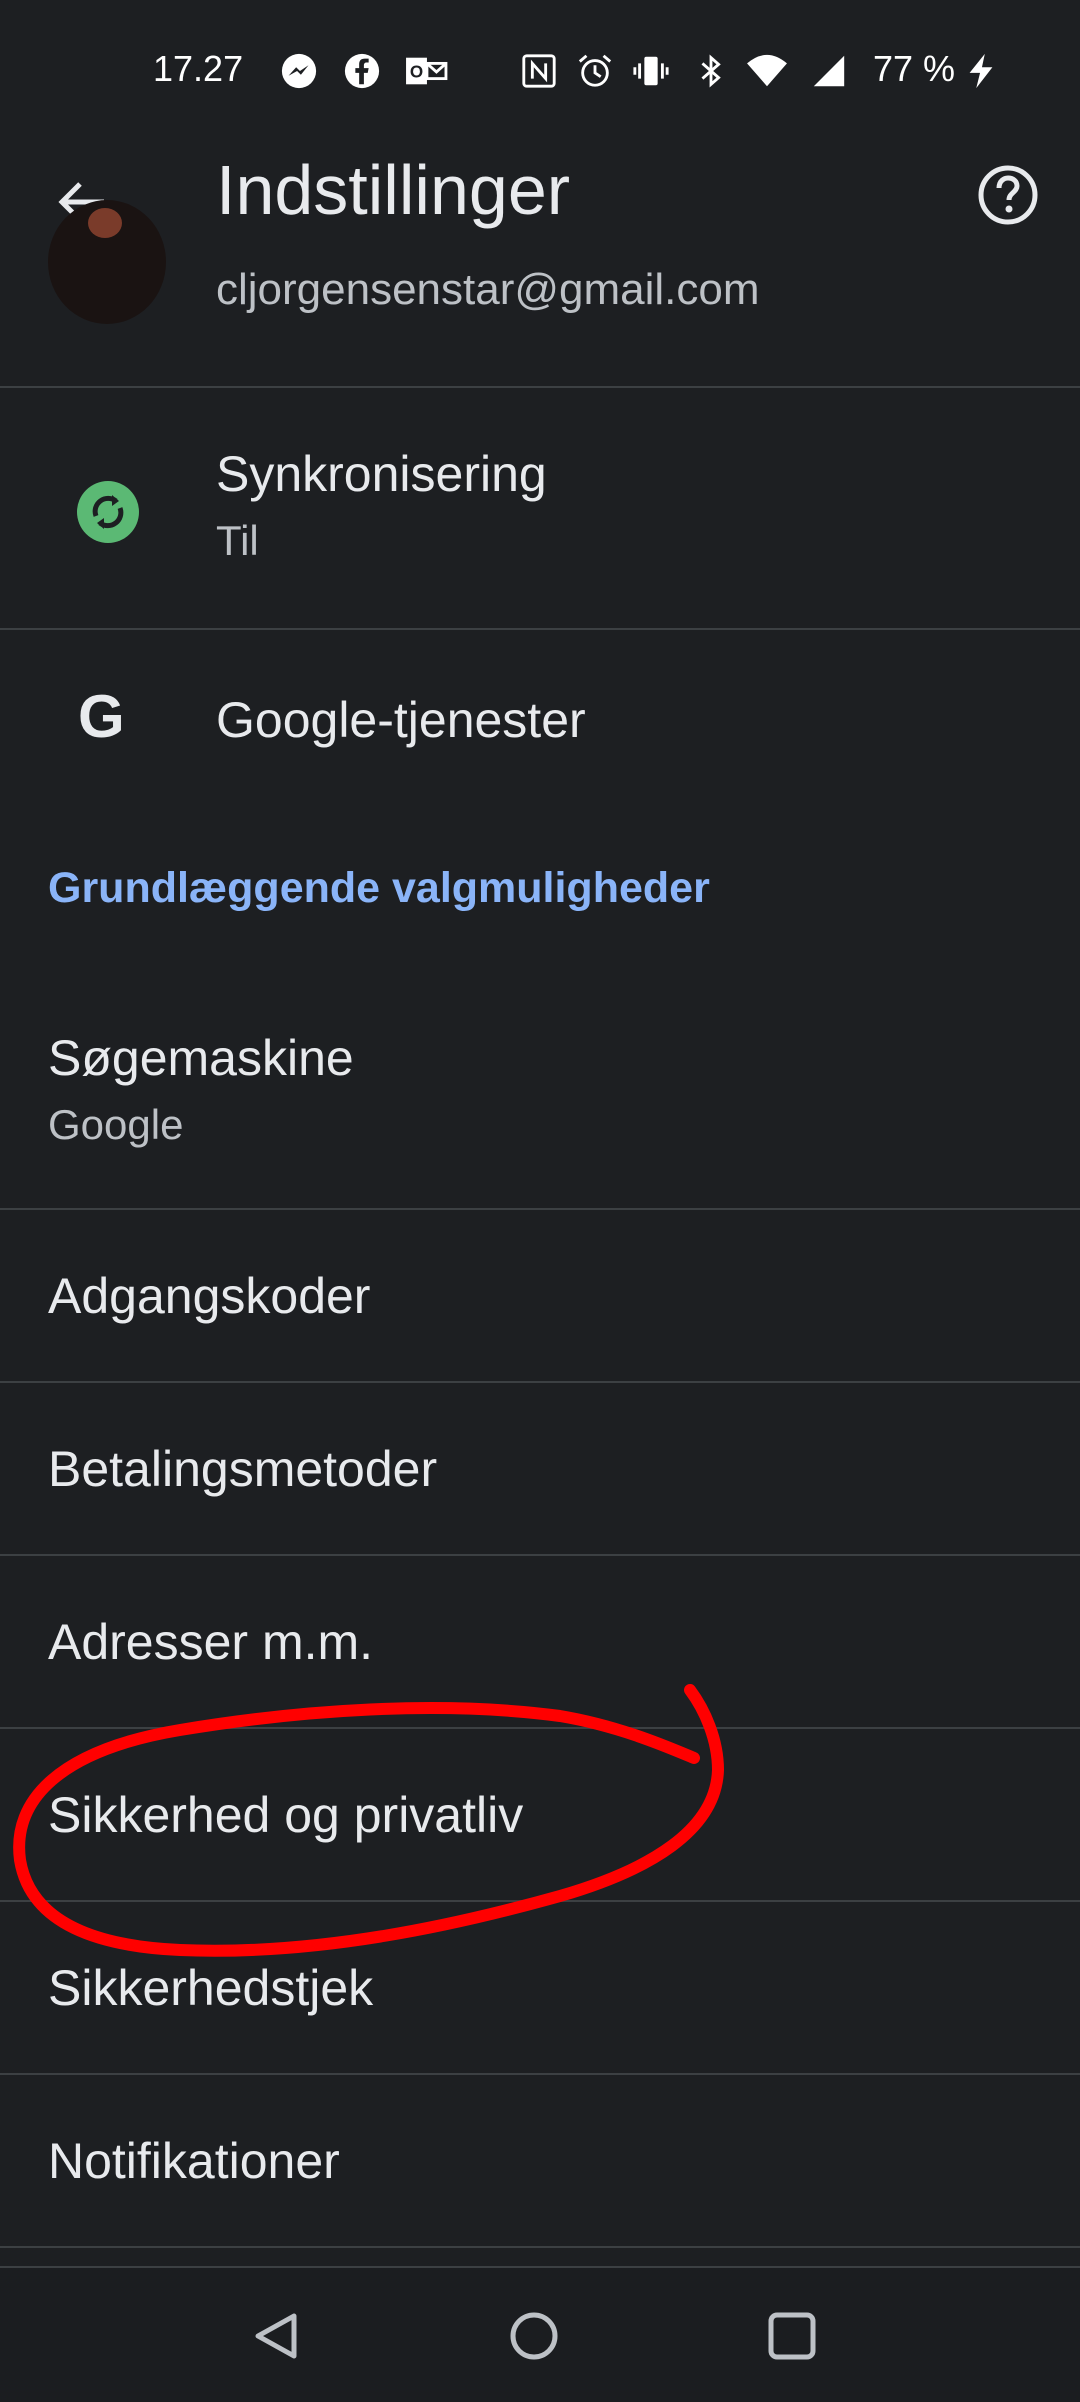  Describe the element at coordinates (276, 2336) in the screenshot. I see `nav-back-icon` at that location.